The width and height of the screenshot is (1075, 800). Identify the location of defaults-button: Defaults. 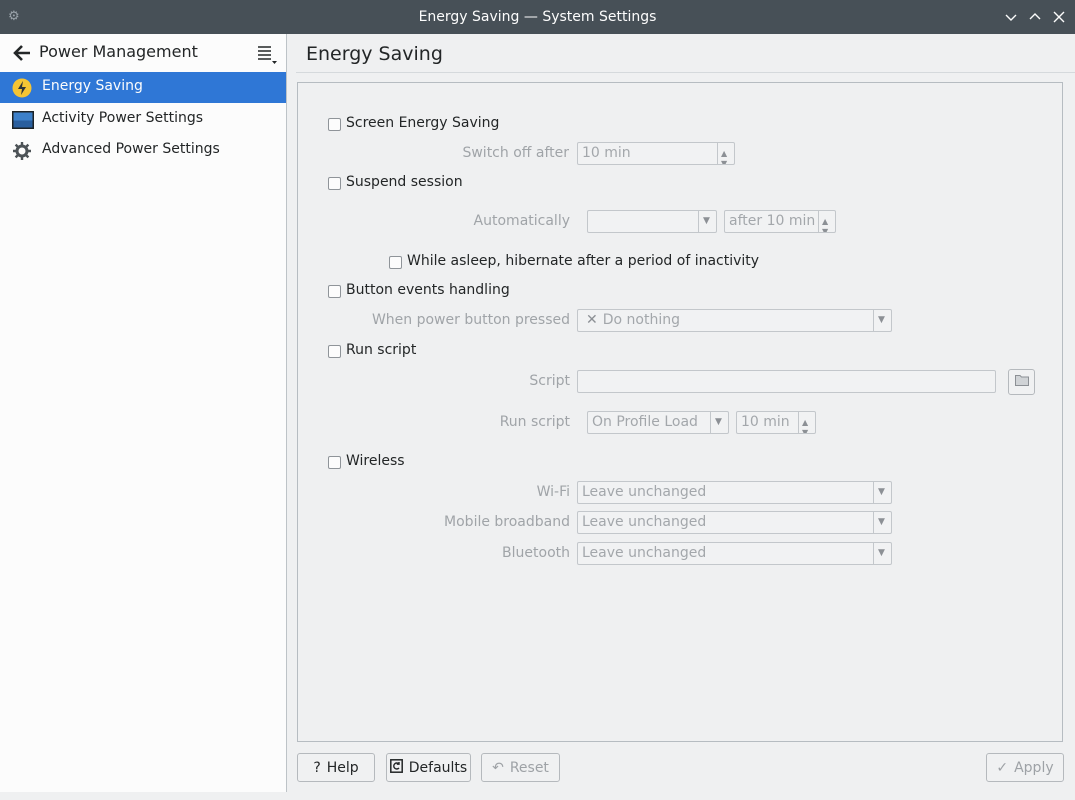
(428, 767).